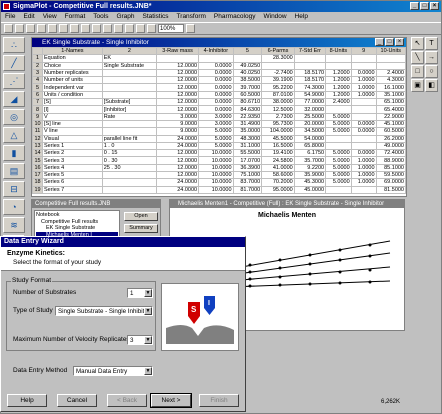 This screenshot has height=414, width=442. What do you see at coordinates (28, 17) in the screenshot?
I see `menu-edit: Edit` at bounding box center [28, 17].